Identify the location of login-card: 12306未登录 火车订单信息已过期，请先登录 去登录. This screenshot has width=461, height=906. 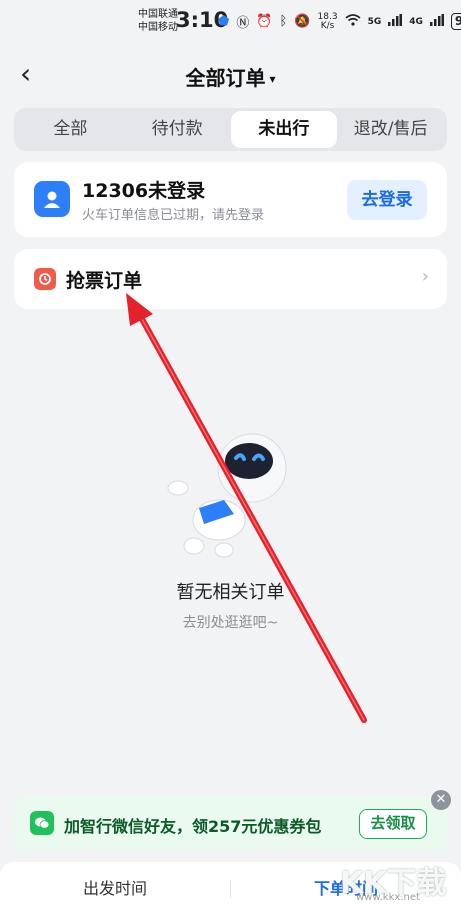
(230, 199).